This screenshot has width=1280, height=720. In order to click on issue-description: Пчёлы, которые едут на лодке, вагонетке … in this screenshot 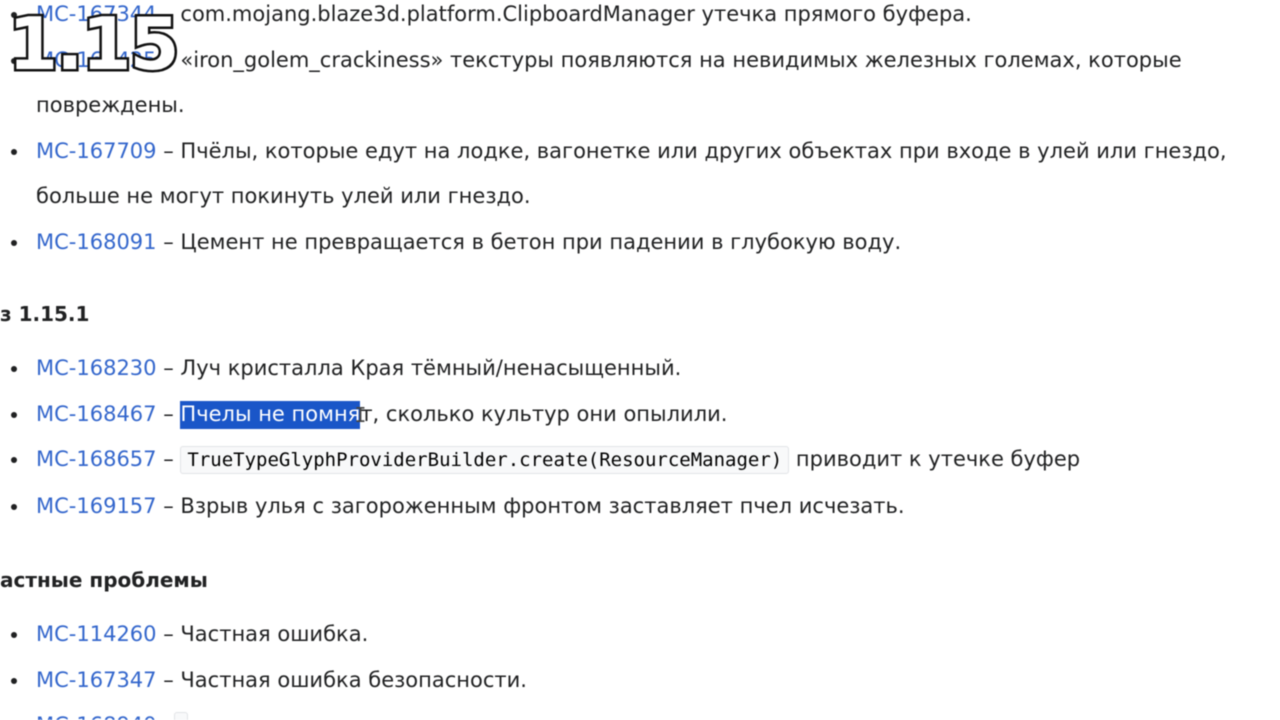, I will do `click(631, 173)`.